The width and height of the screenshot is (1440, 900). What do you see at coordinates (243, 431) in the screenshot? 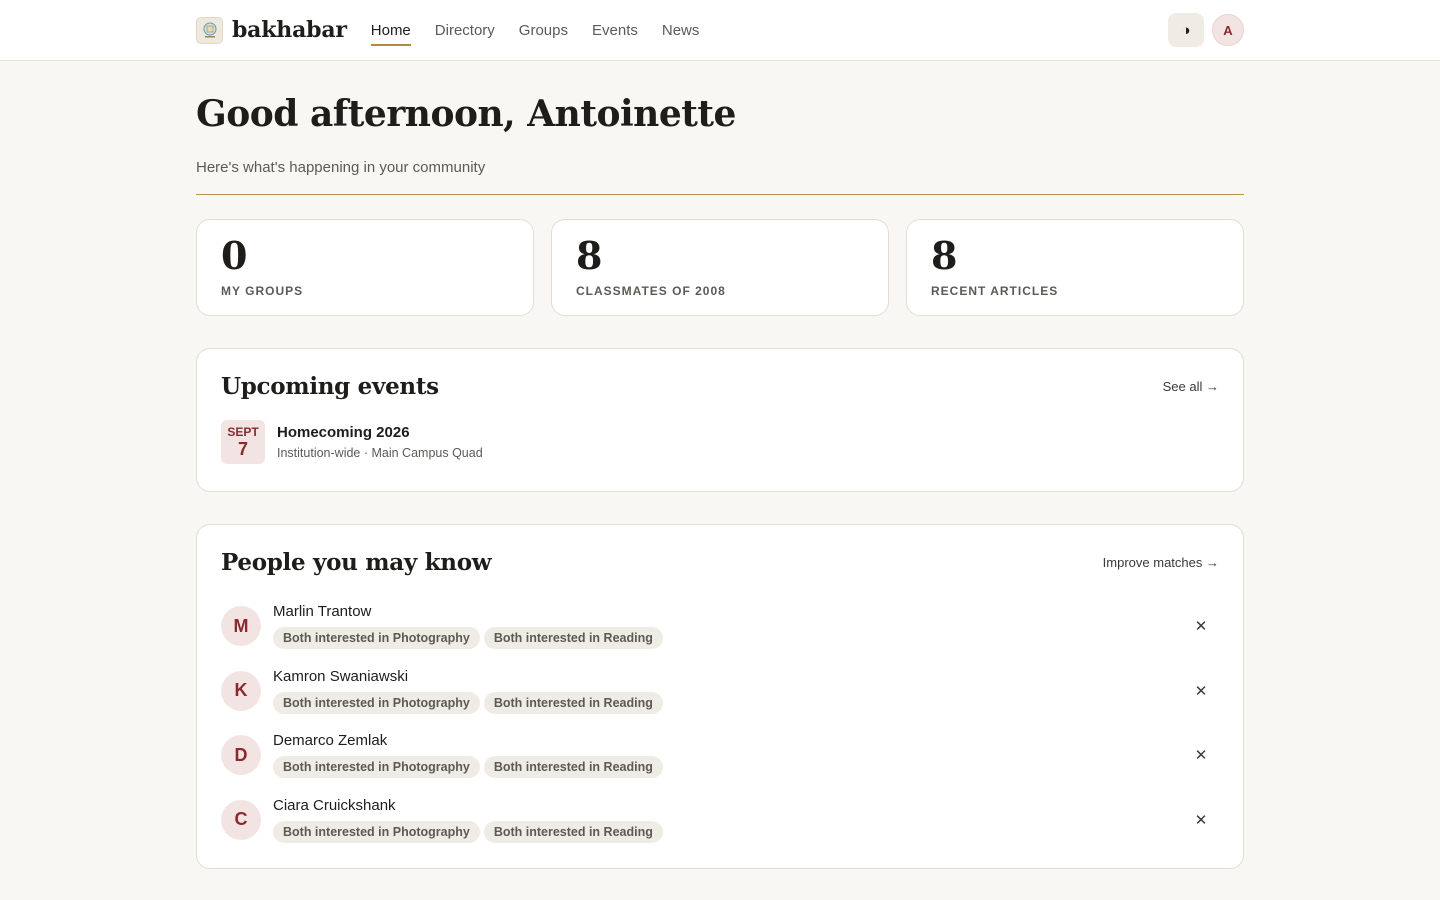
I see `event-month: SEPT` at bounding box center [243, 431].